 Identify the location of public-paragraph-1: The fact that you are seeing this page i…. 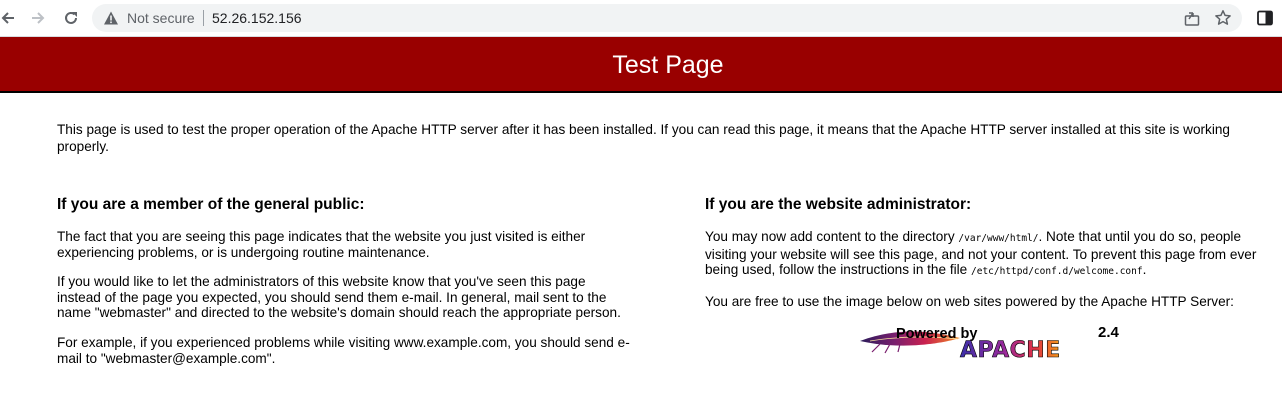
(321, 244).